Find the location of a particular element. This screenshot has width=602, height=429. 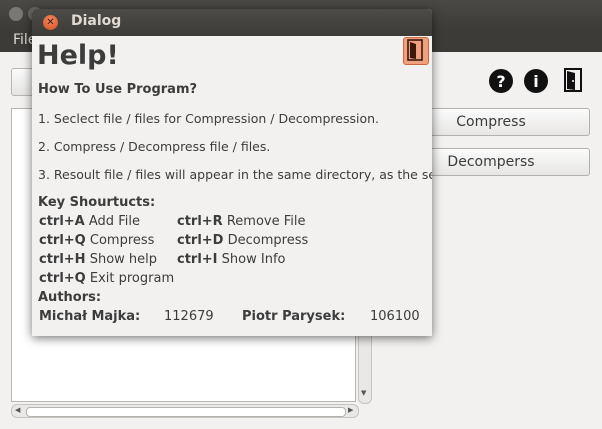

scroll-down-arrow-icon: ▼ is located at coordinates (363, 393).